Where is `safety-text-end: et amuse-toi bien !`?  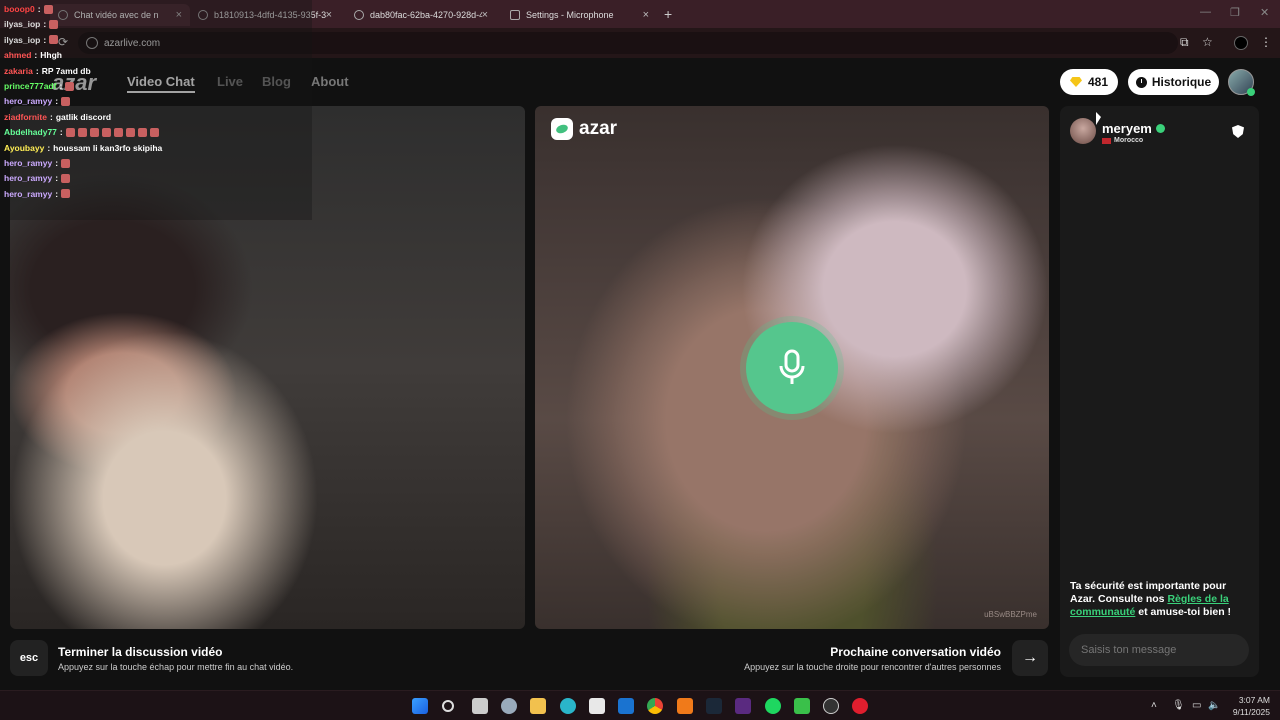 safety-text-end: et amuse-toi bien ! is located at coordinates (1183, 612).